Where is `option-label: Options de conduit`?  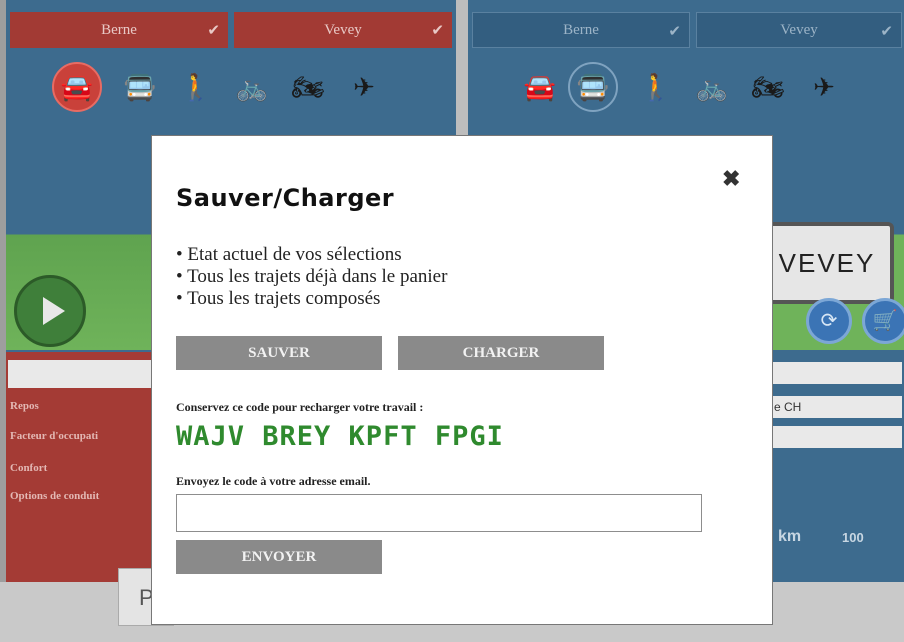 option-label: Options de conduit is located at coordinates (55, 496).